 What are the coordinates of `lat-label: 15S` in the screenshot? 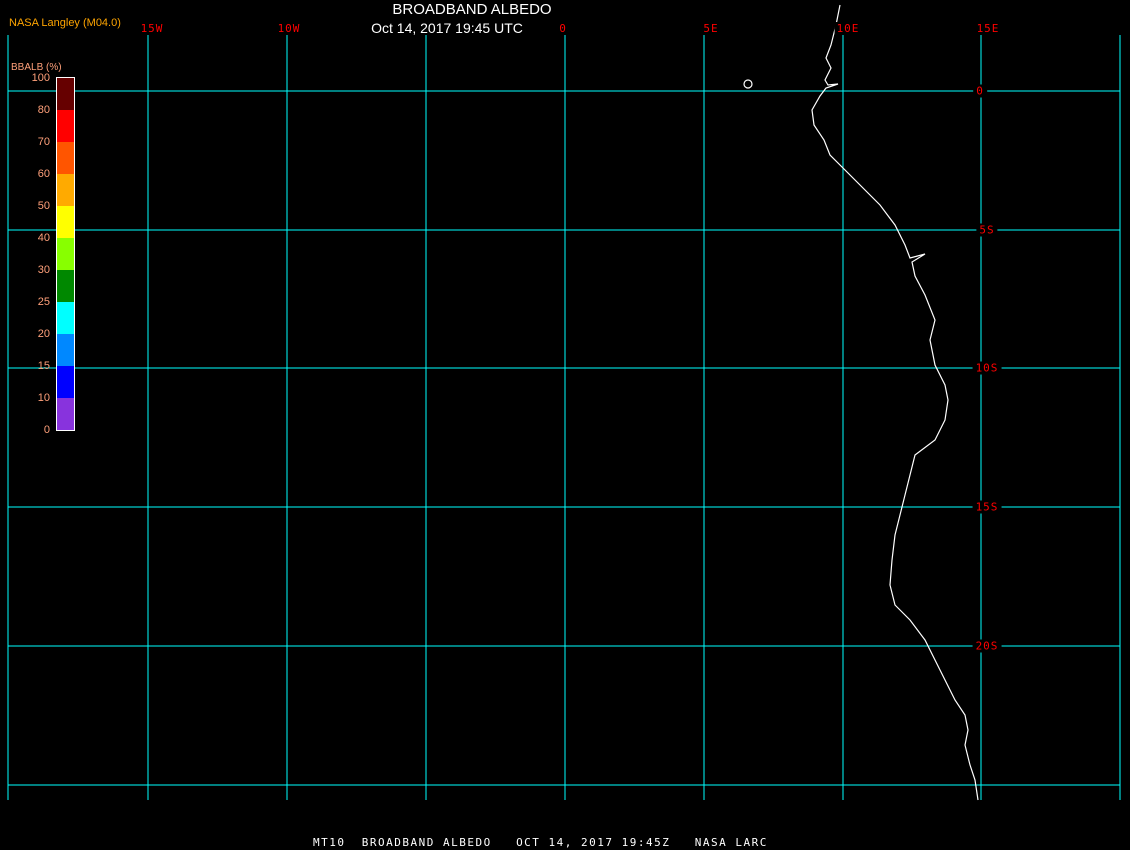 It's located at (987, 507).